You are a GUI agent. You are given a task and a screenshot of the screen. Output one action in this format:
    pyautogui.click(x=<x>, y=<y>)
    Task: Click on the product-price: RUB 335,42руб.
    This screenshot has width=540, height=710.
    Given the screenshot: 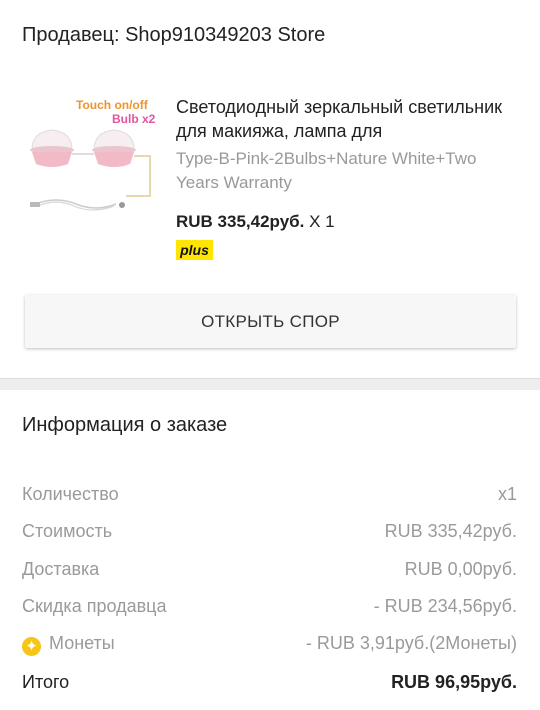 What is the action you would take?
    pyautogui.click(x=240, y=221)
    